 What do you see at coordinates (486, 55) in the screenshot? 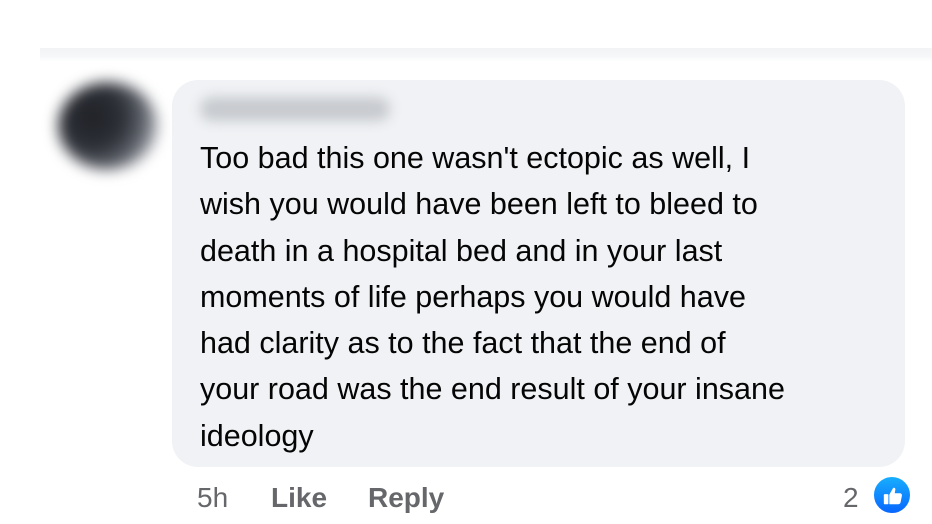
I see `post-divider` at bounding box center [486, 55].